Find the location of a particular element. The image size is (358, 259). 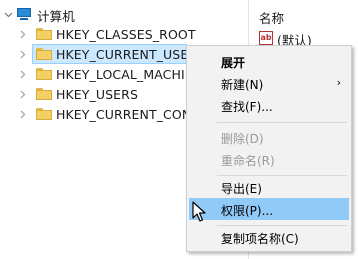

menu-item-expand: 展开 is located at coordinates (269, 61).